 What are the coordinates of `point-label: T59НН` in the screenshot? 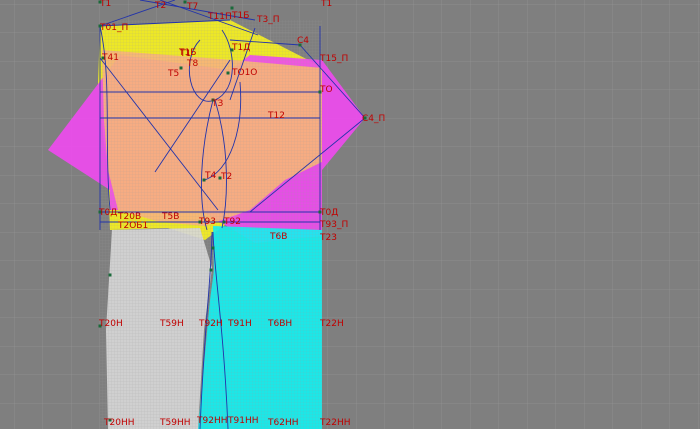 It's located at (175, 423).